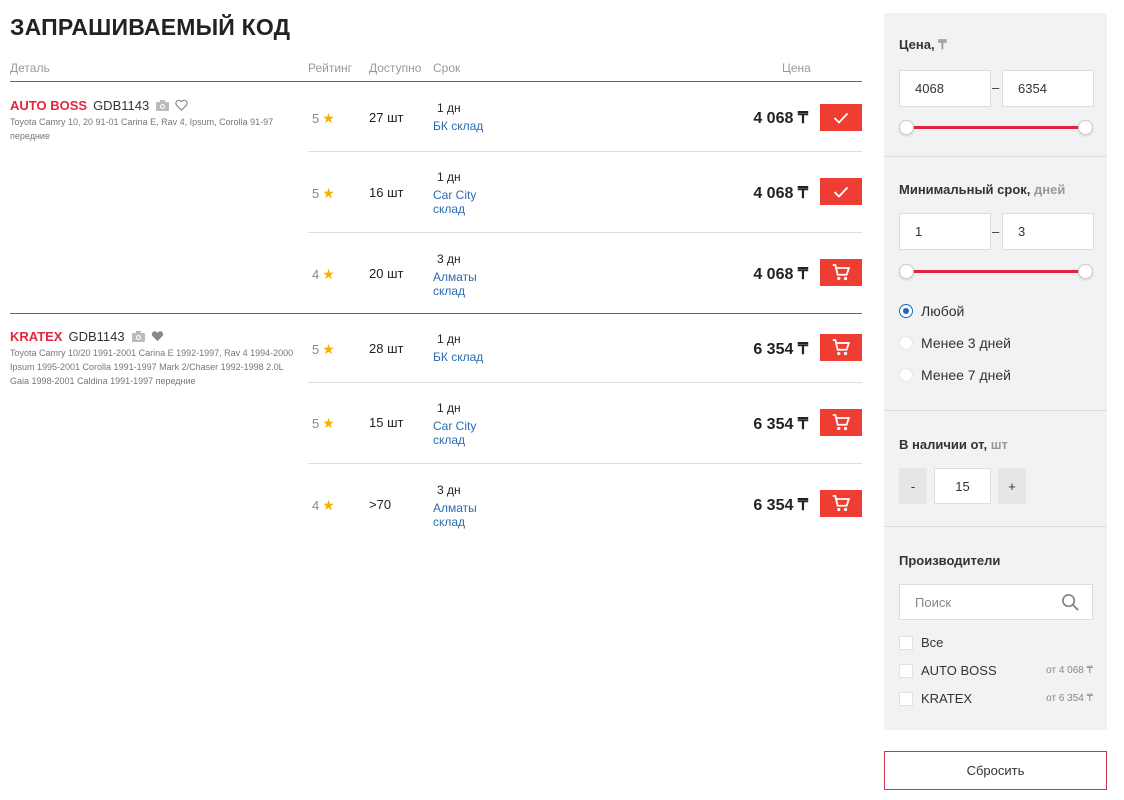 The height and width of the screenshot is (800, 1124). What do you see at coordinates (585, 348) in the screenshot?
I see `table-row: 5 ★ 28 шт 1 дн БК склад 6 354 ₸` at bounding box center [585, 348].